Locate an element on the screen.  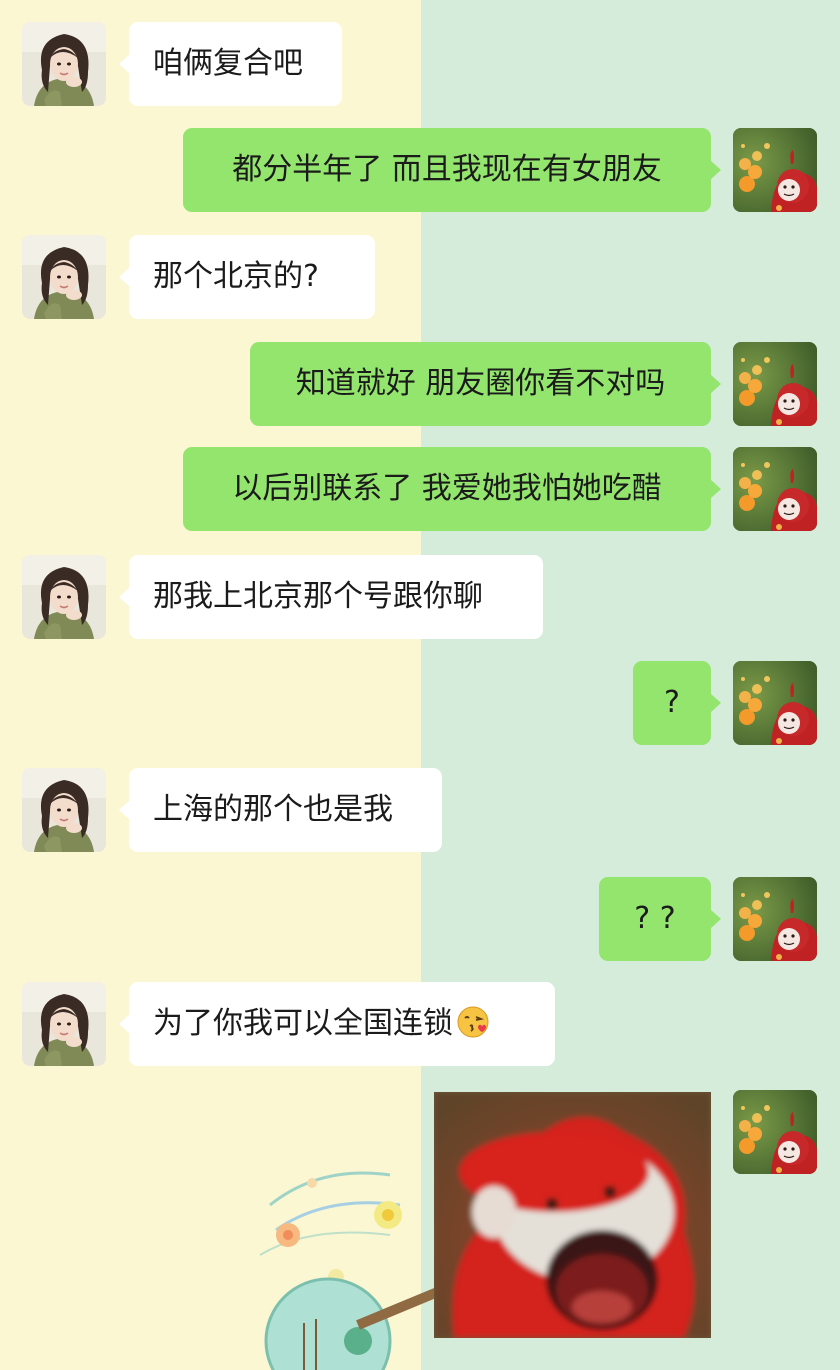
incoming-bubble: 为了你我可以全国连锁 is located at coordinates (337, 1024).